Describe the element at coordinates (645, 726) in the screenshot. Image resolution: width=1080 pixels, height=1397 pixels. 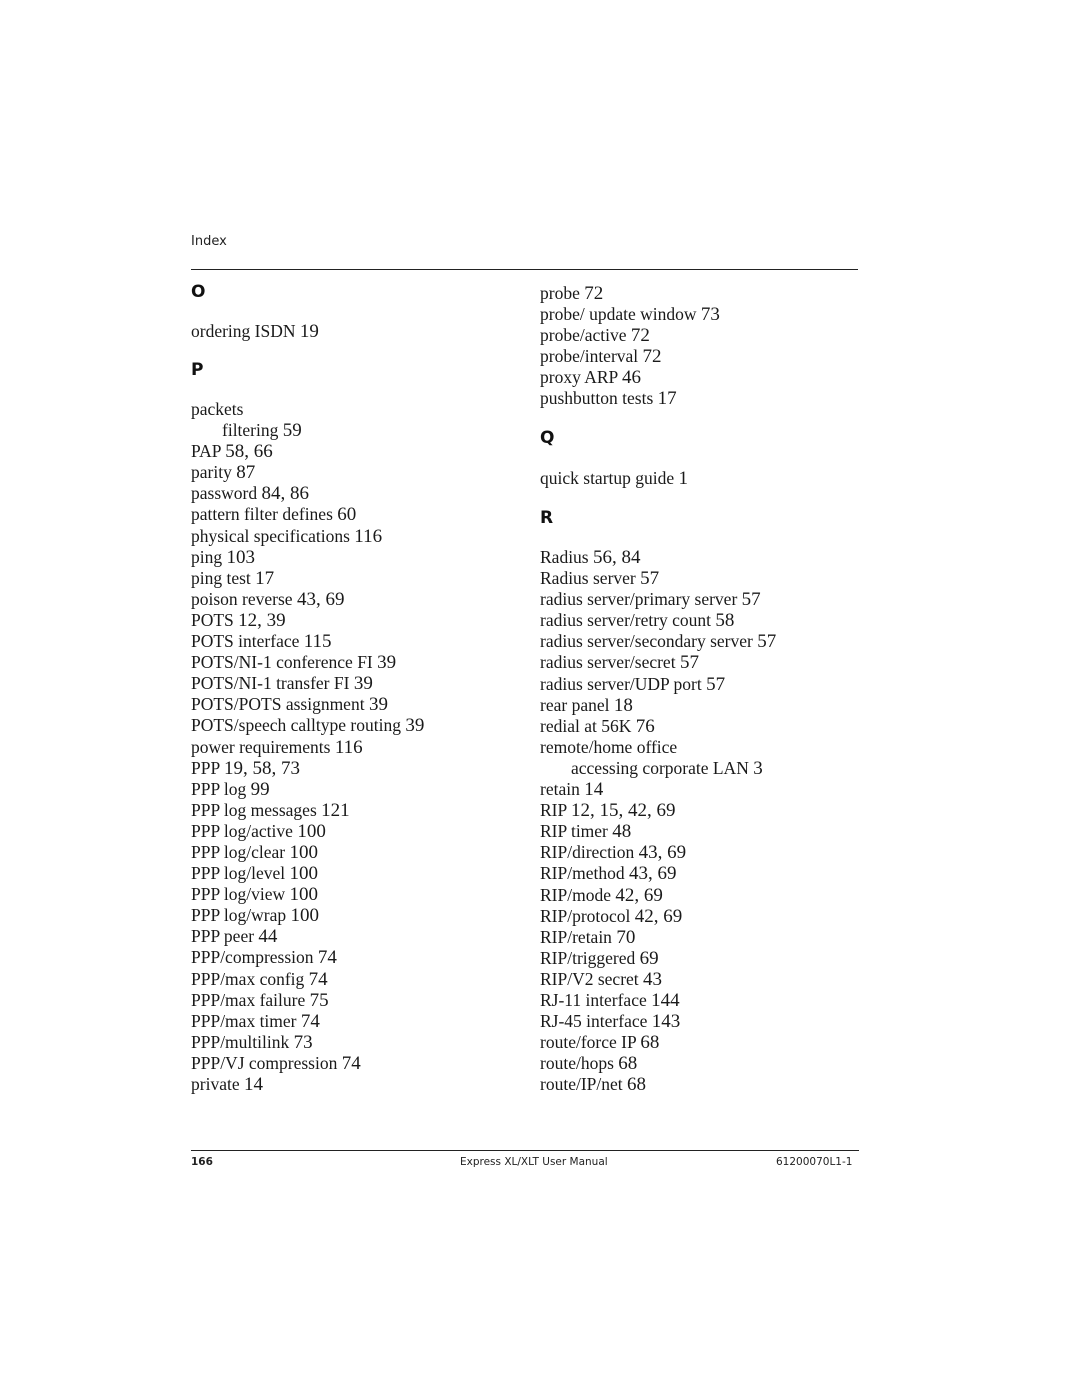
I see `index-page-refs: 76` at that location.